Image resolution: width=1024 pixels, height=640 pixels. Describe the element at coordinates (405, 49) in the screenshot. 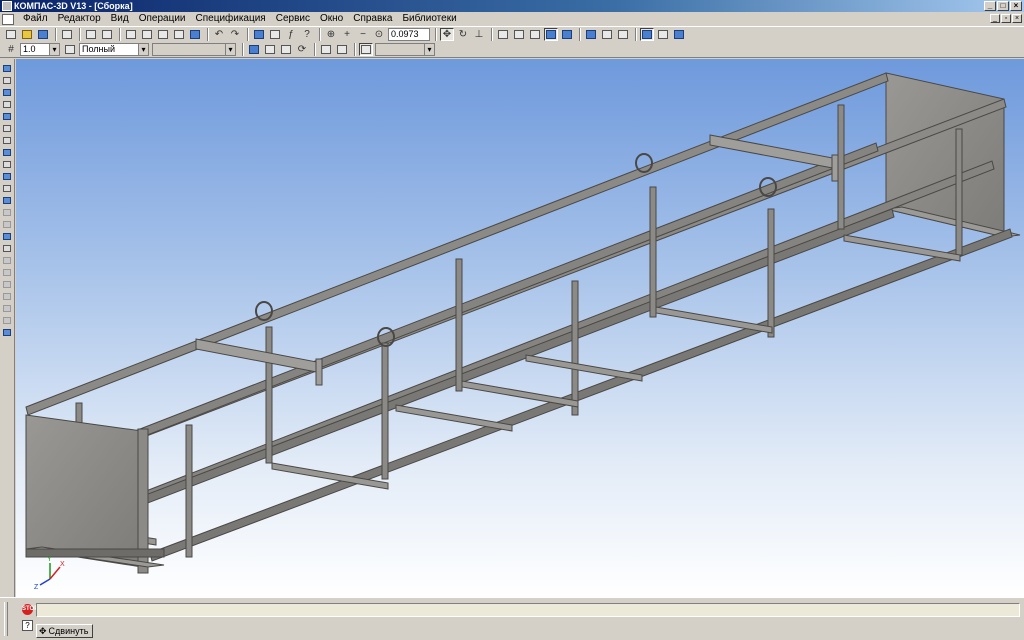

I see `disabled-combo` at that location.